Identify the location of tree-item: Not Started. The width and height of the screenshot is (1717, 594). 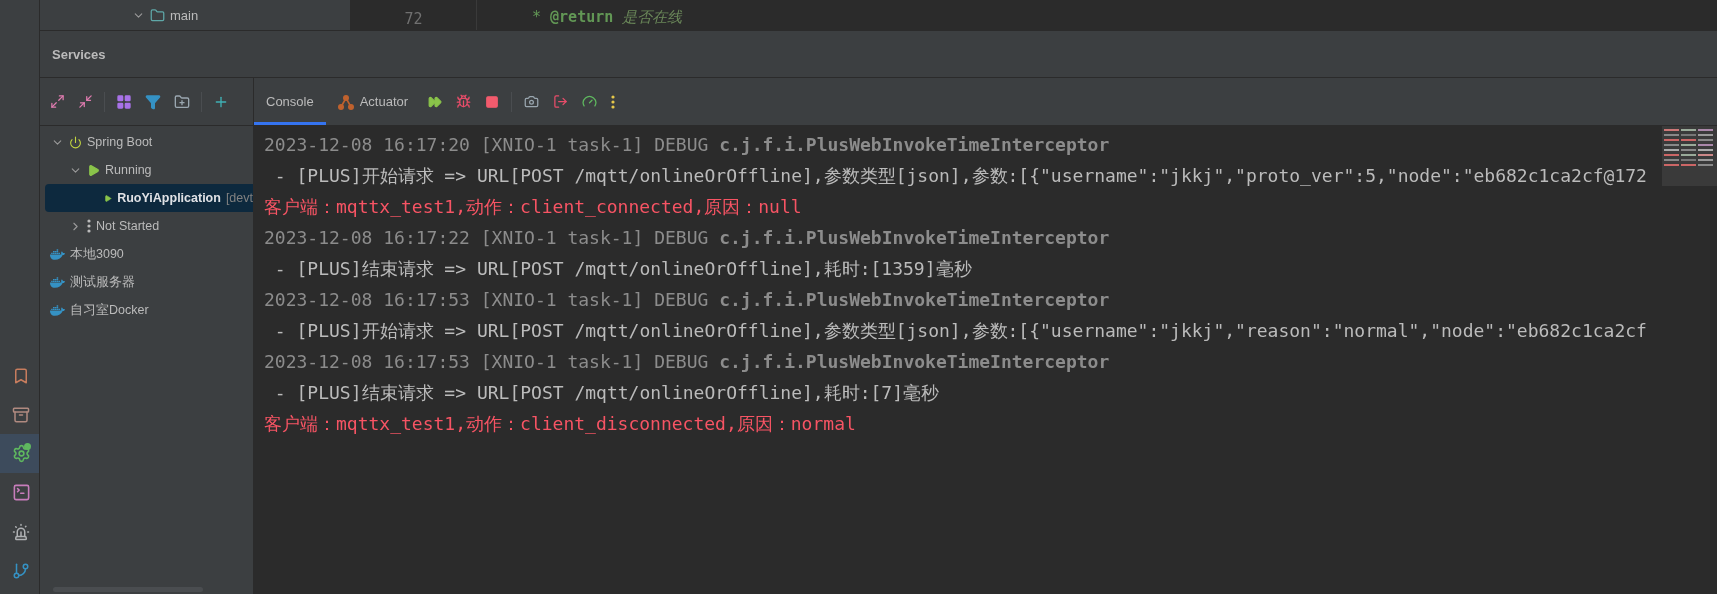
(146, 226).